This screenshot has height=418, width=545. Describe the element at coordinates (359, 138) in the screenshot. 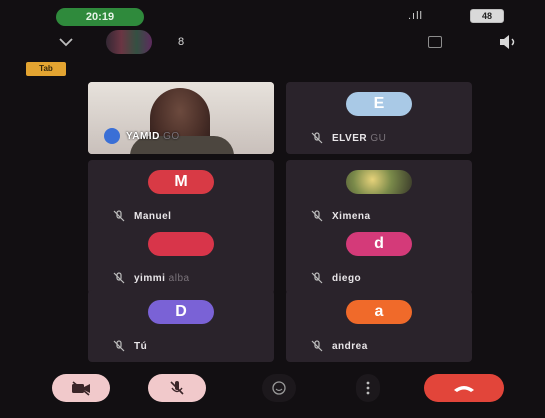

I see `participant-name: ELVER GU` at that location.